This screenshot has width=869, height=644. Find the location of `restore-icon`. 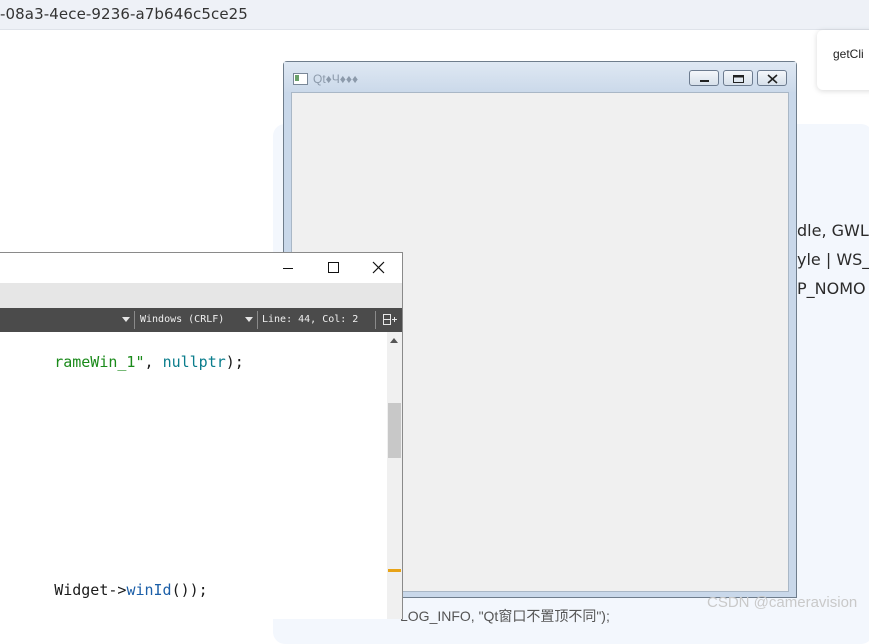

restore-icon is located at coordinates (738, 79).